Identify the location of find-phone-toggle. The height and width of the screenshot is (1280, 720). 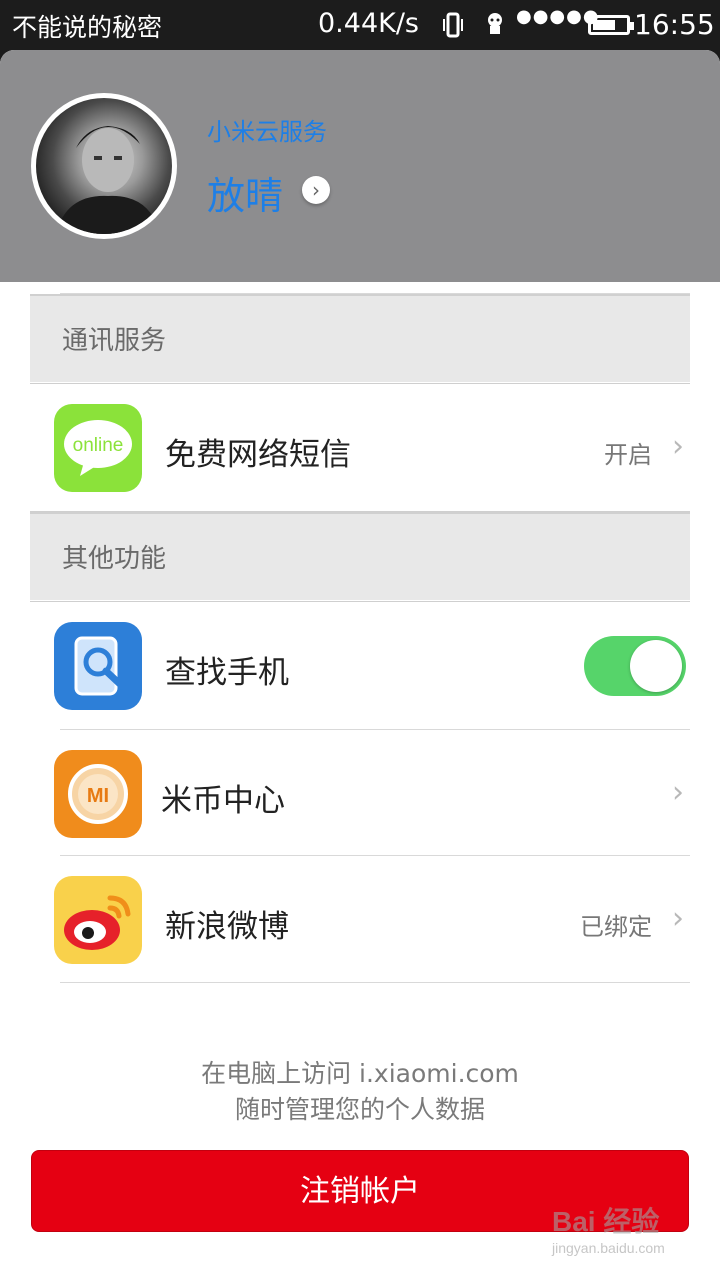
(635, 666).